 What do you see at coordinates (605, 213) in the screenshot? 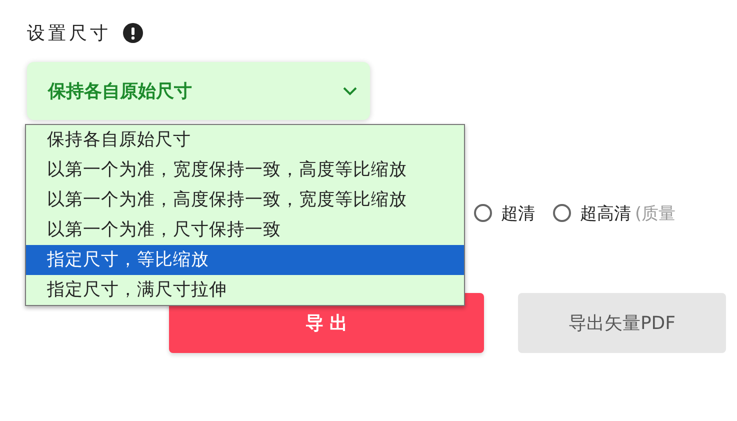
I see `radio-label: 超高清` at bounding box center [605, 213].